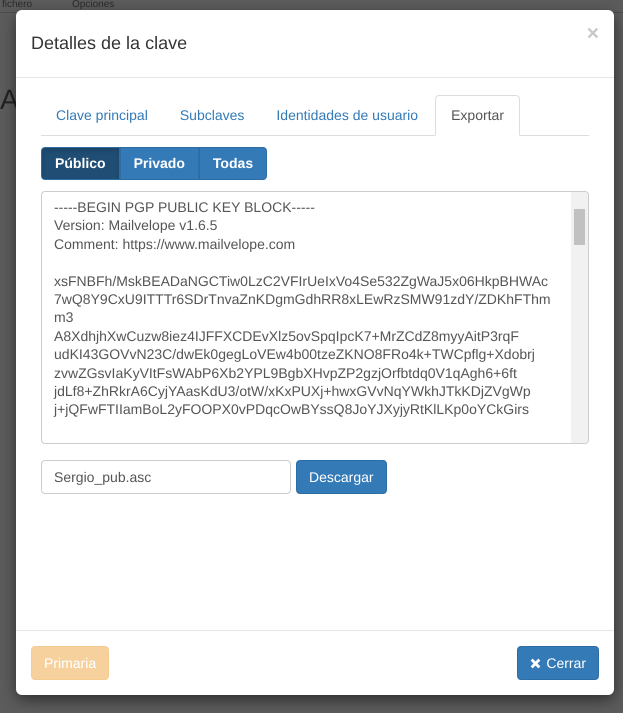 Image resolution: width=623 pixels, height=713 pixels. What do you see at coordinates (175, 244) in the screenshot?
I see `key-text-line: Comment: https://www.mailvelope.com` at bounding box center [175, 244].